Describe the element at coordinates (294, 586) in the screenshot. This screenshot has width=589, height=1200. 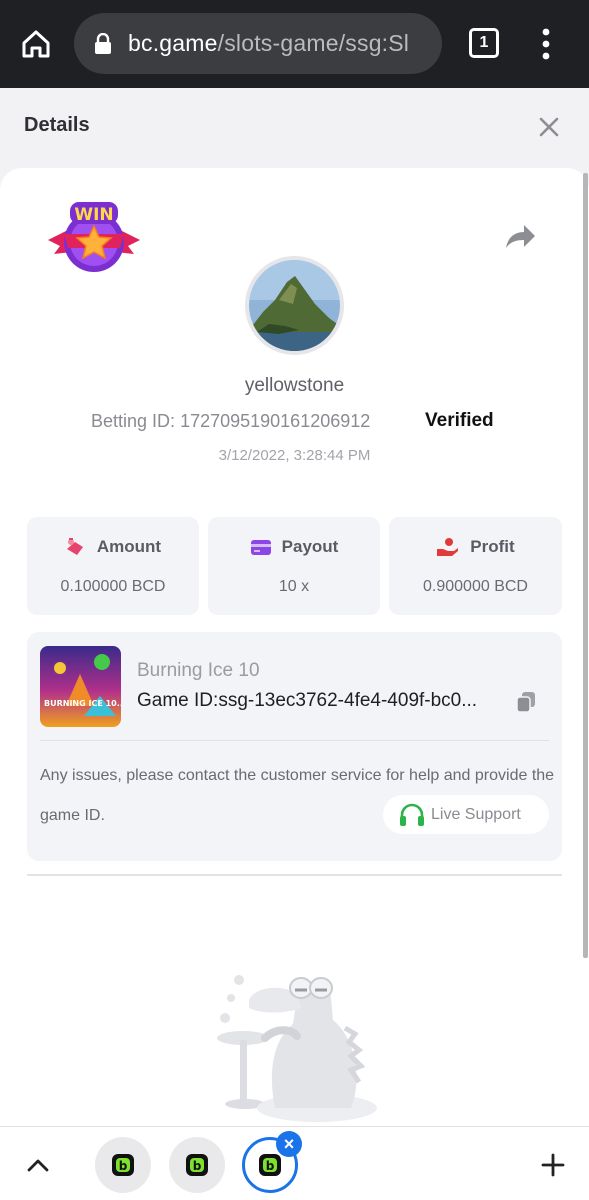
I see `payout-value: 10 x` at that location.